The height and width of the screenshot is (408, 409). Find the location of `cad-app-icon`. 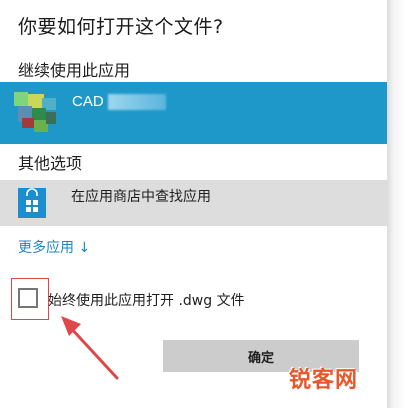

cad-app-icon is located at coordinates (35, 112).